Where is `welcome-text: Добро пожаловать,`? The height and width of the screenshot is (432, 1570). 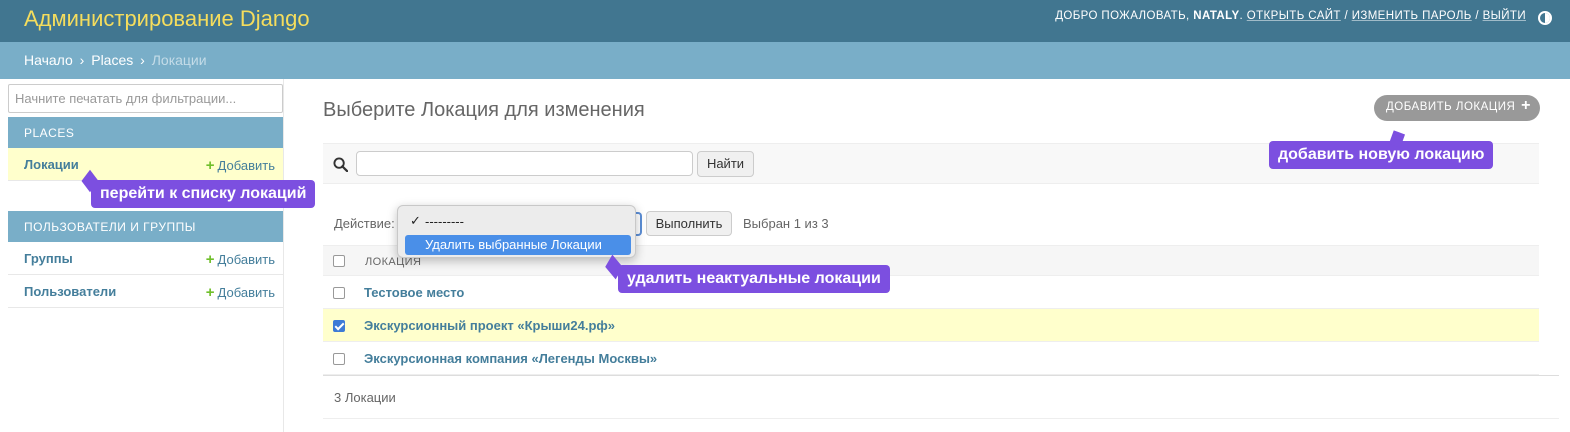
welcome-text: Добро пожаловать, is located at coordinates (1122, 16).